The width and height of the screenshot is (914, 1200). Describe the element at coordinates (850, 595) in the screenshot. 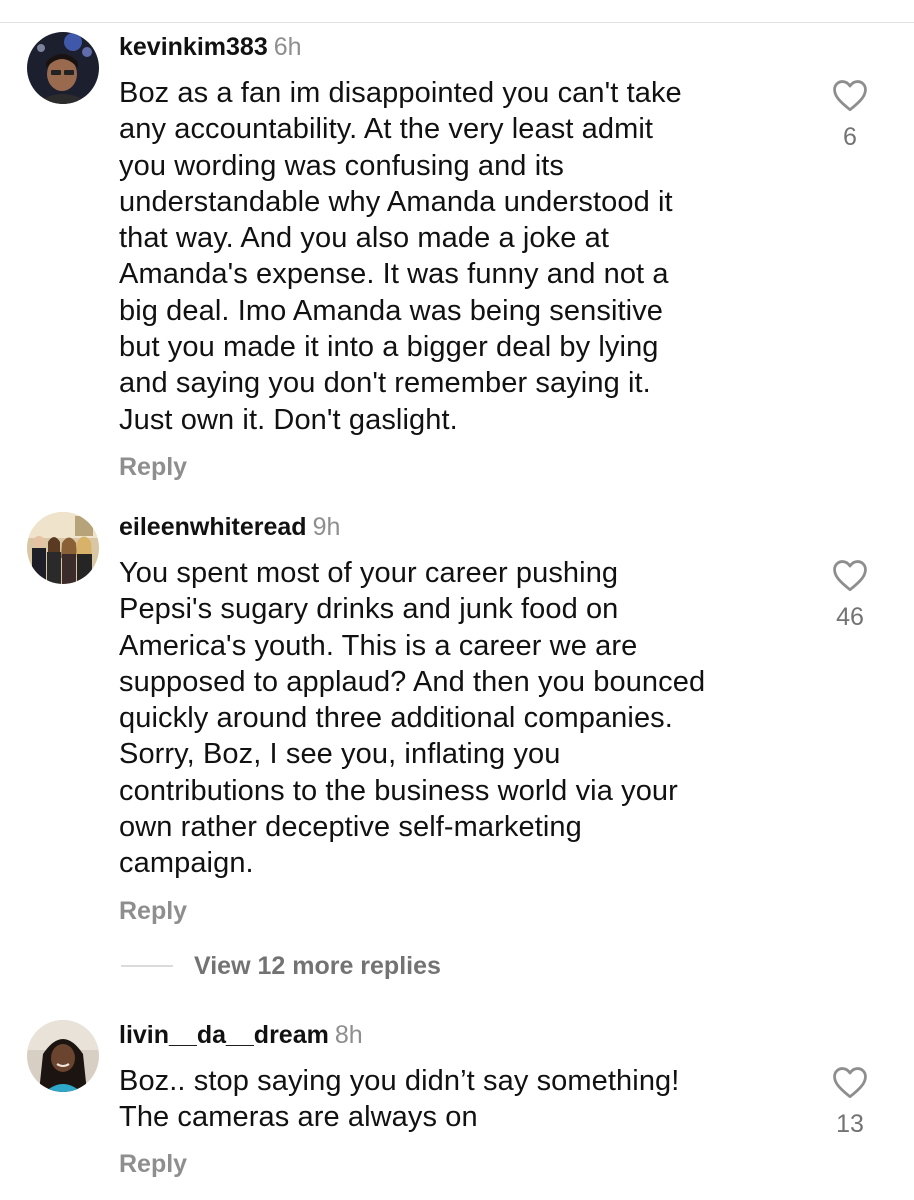

I see `like-button: 46` at that location.